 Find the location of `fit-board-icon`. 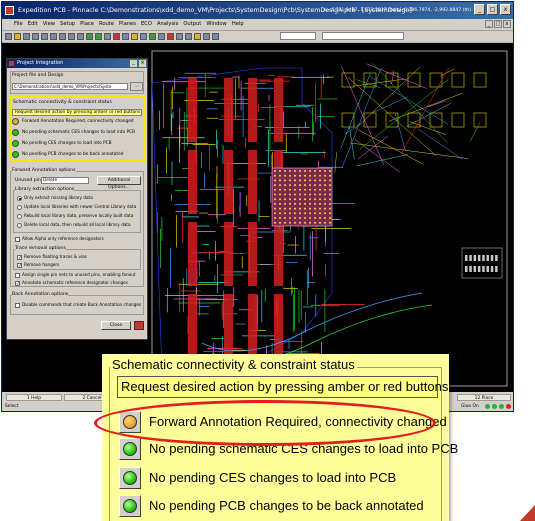

fit-board-icon is located at coordinates (107, 36).